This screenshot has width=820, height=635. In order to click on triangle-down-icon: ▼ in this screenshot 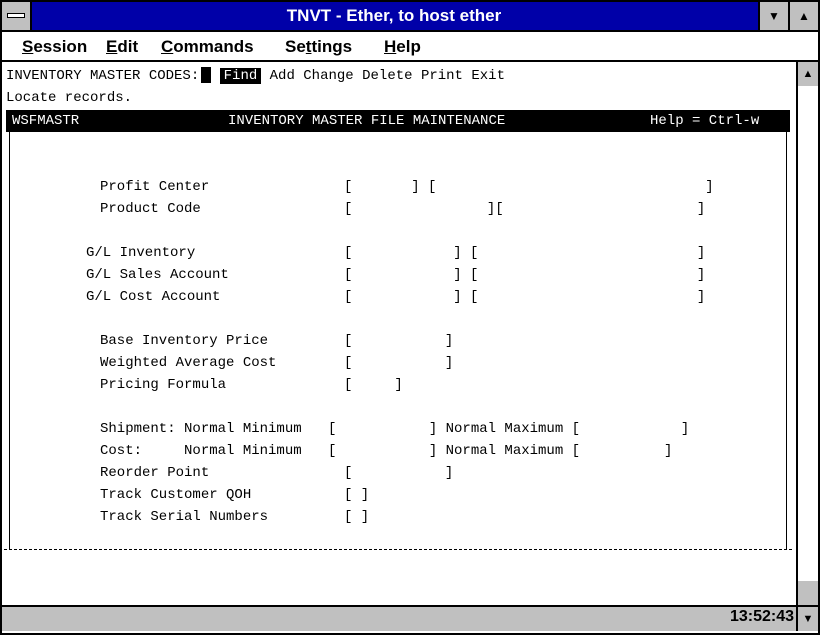, I will do `click(774, 15)`.